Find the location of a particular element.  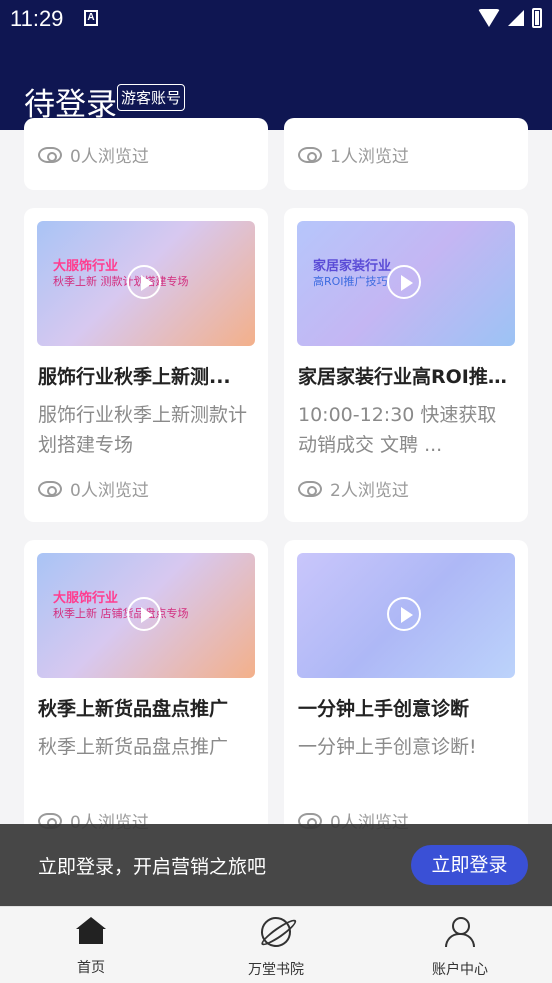

login-prompt-banner: 立即登录，开启营销之旅吧 立即登录 is located at coordinates (276, 865).